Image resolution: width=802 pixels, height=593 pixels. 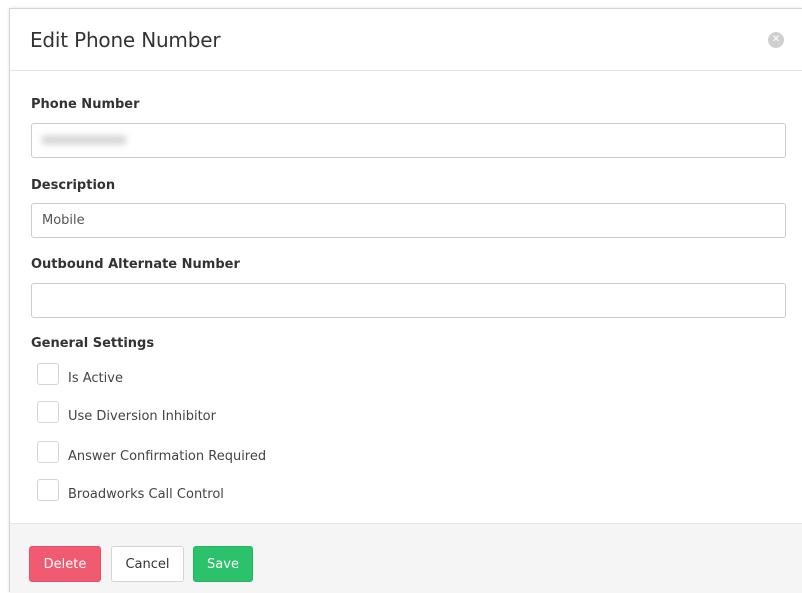 I want to click on answer-confirmation-required-label: Answer Confirmation Required, so click(x=167, y=456).